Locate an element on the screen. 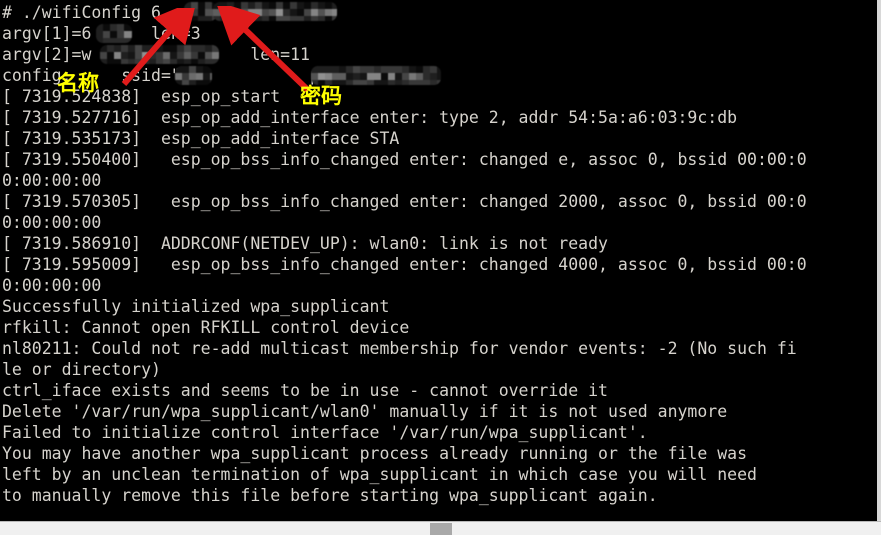 This screenshot has width=881, height=535. terminal-line: config: ssid="6 psk="w is located at coordinates (186, 75).